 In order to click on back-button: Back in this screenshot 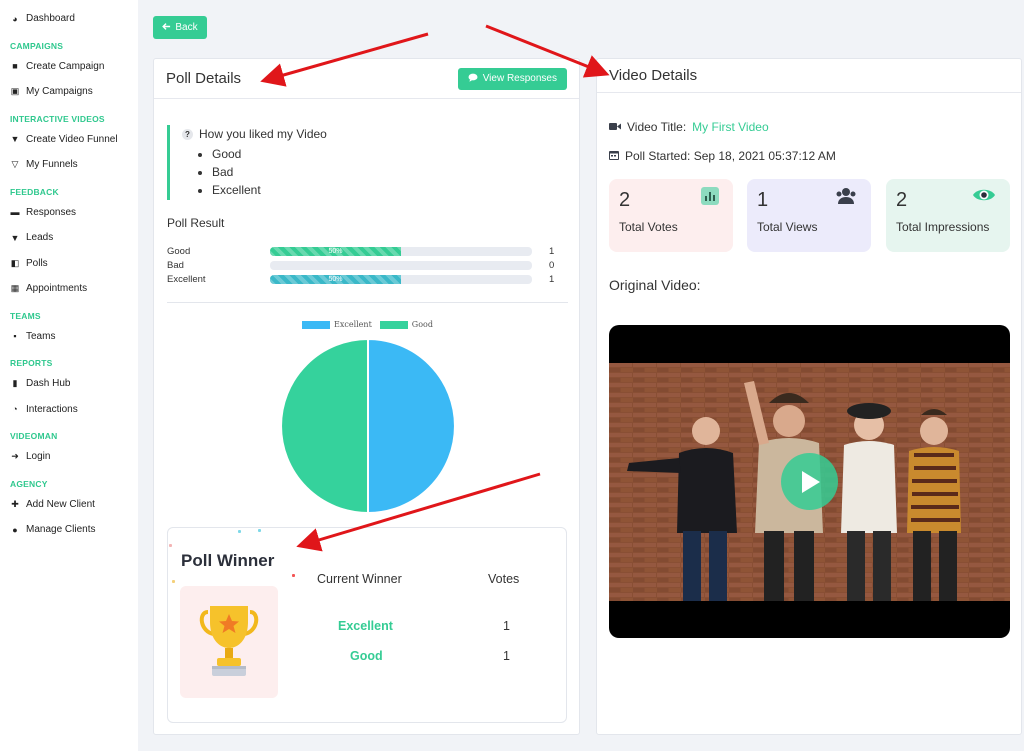, I will do `click(180, 27)`.